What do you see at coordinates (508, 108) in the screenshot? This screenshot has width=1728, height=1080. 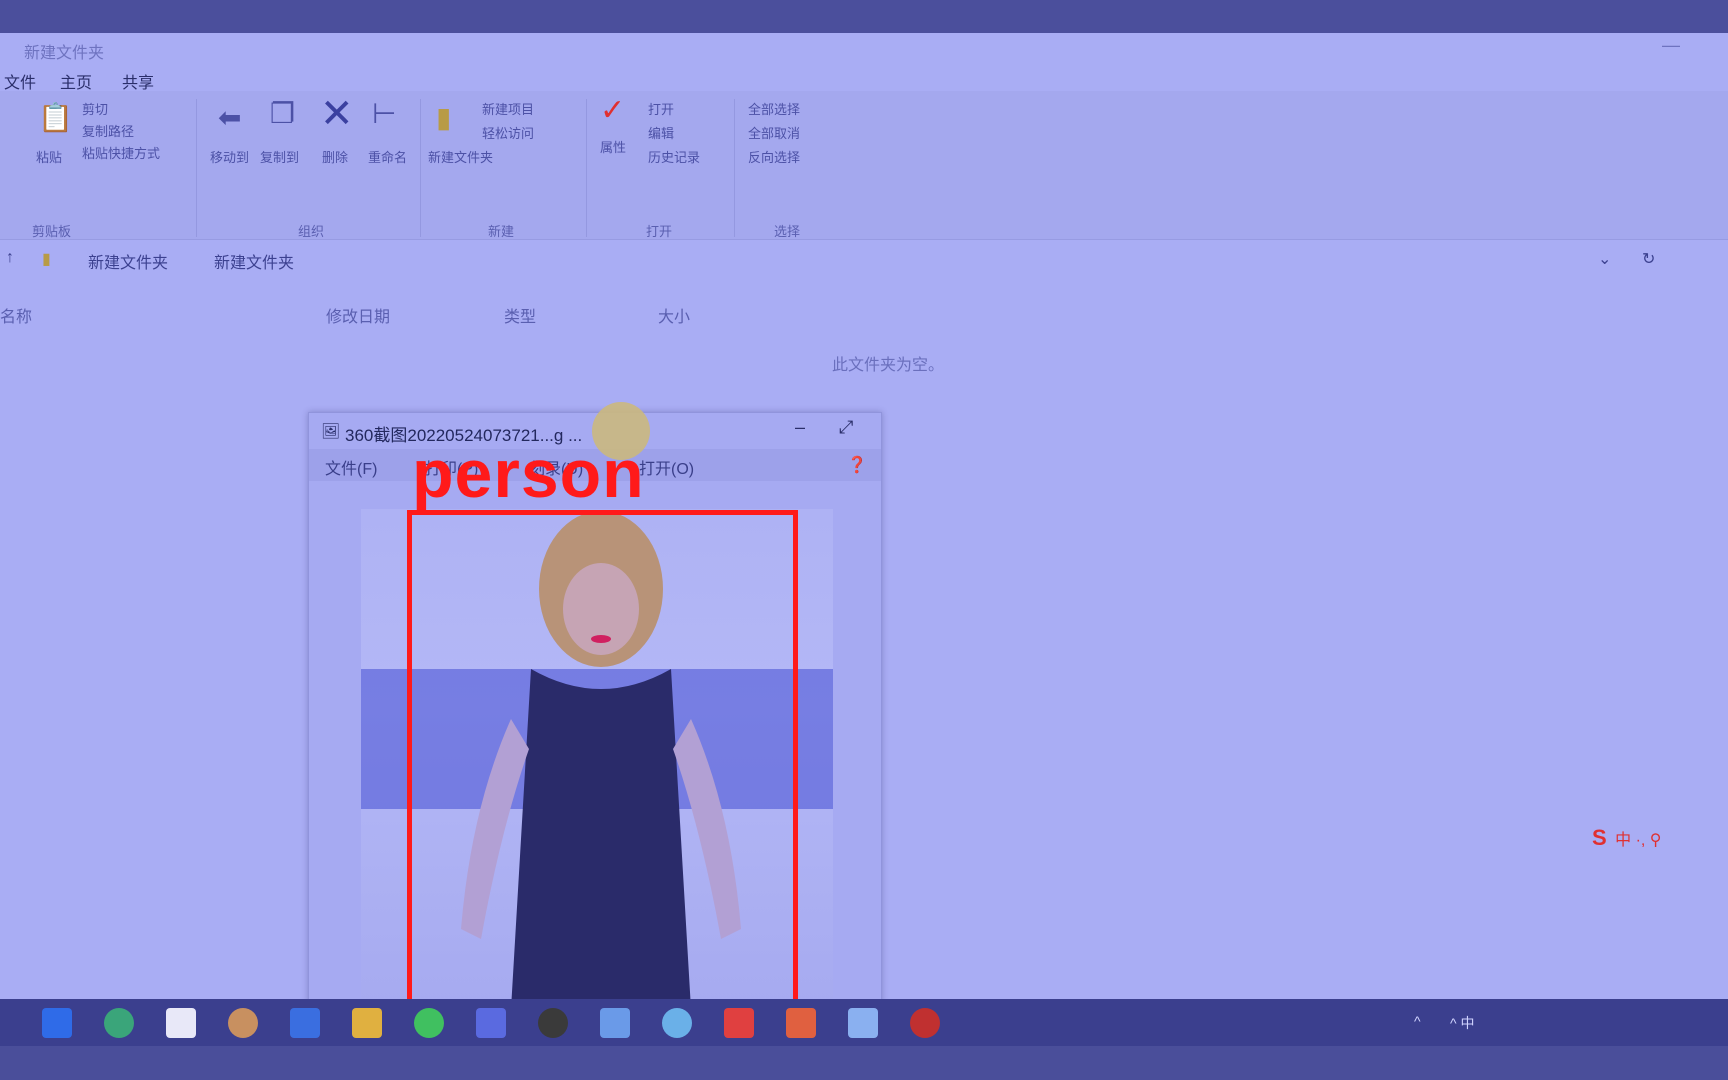 I see `new-item-button: 新建项目` at bounding box center [508, 108].